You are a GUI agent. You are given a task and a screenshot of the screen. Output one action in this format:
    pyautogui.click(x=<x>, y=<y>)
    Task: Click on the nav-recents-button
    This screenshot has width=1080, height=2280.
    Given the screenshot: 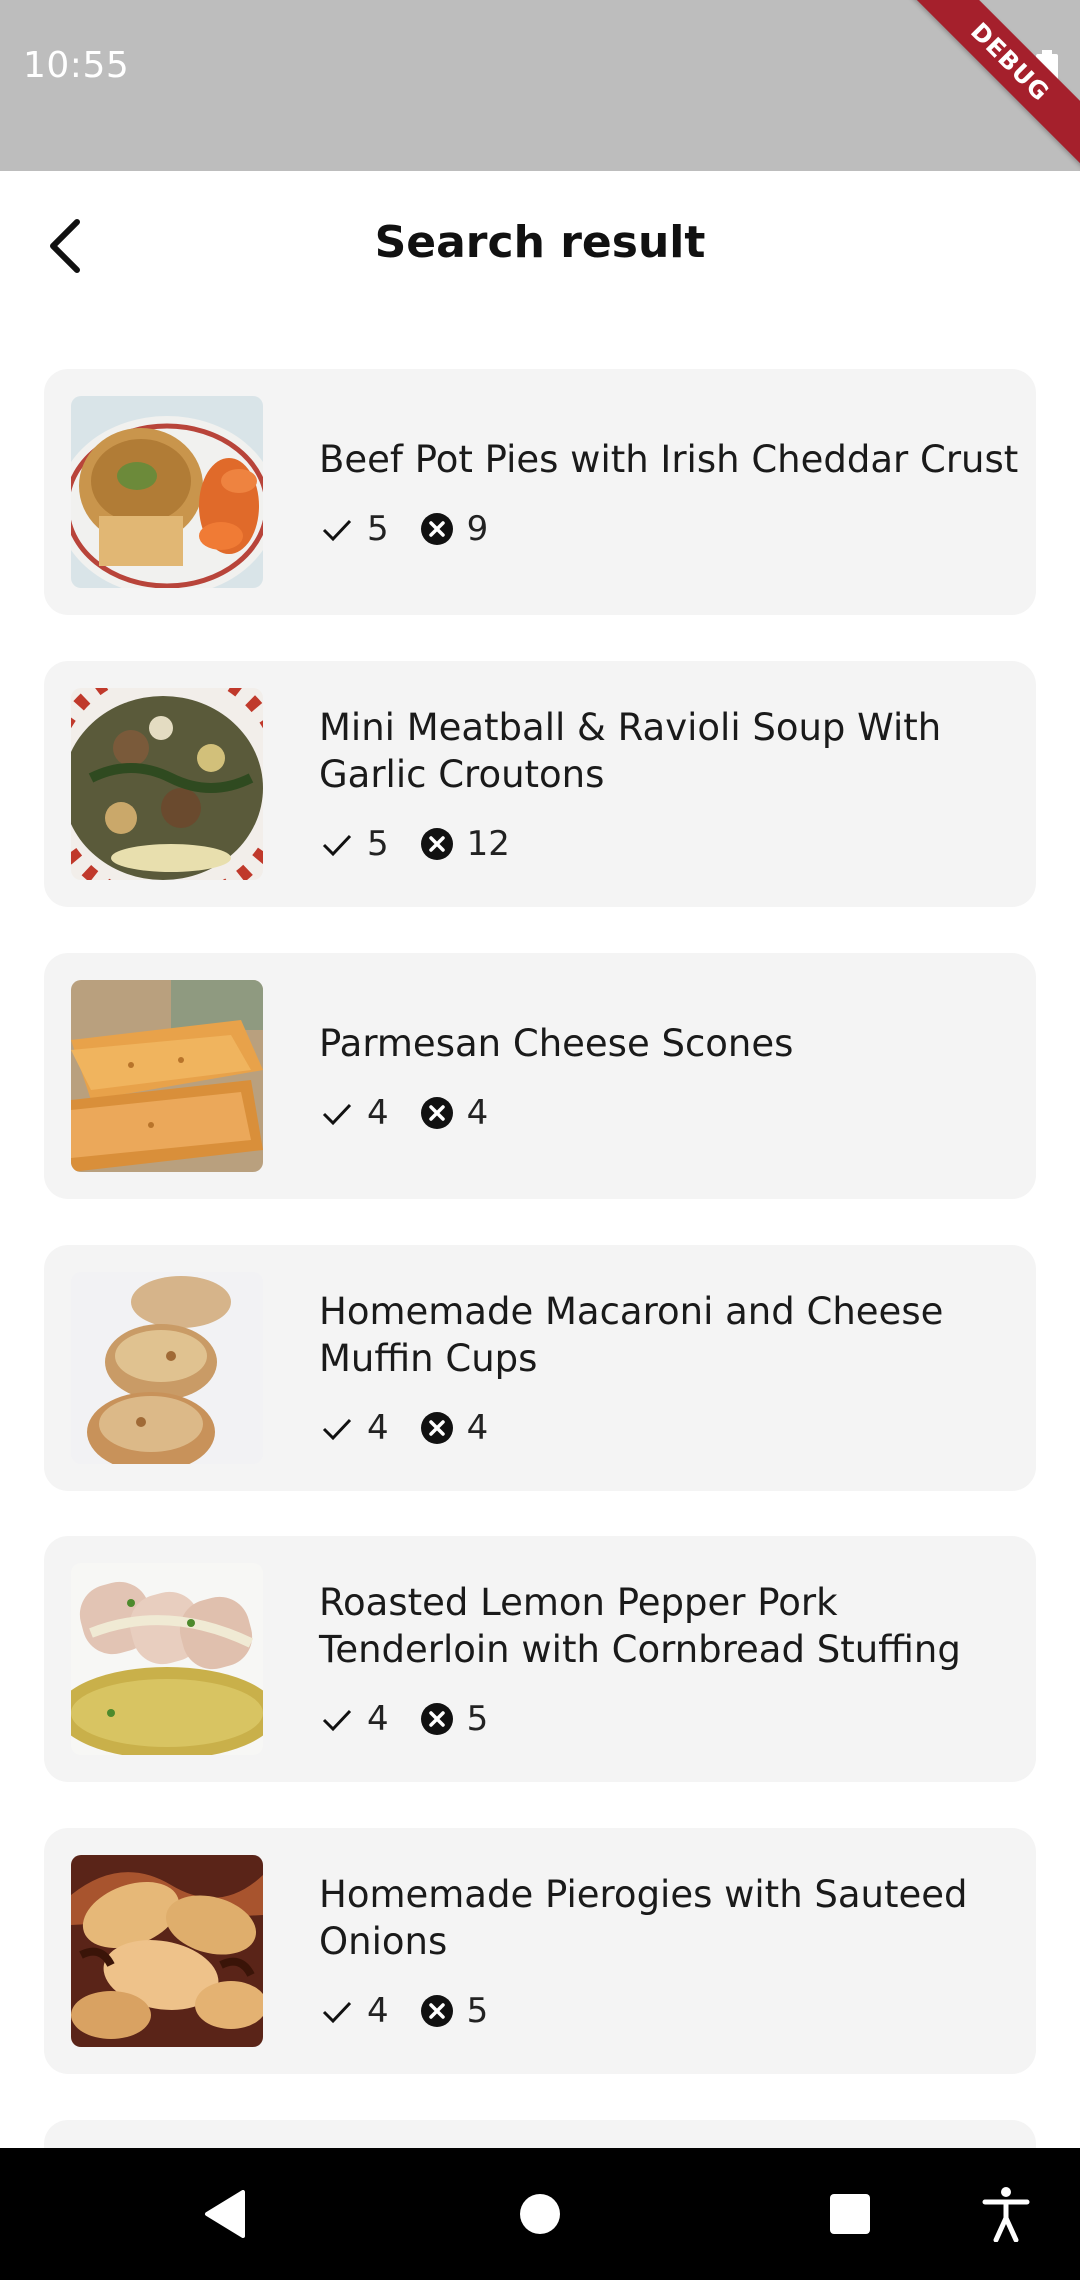 What is the action you would take?
    pyautogui.click(x=850, y=2214)
    